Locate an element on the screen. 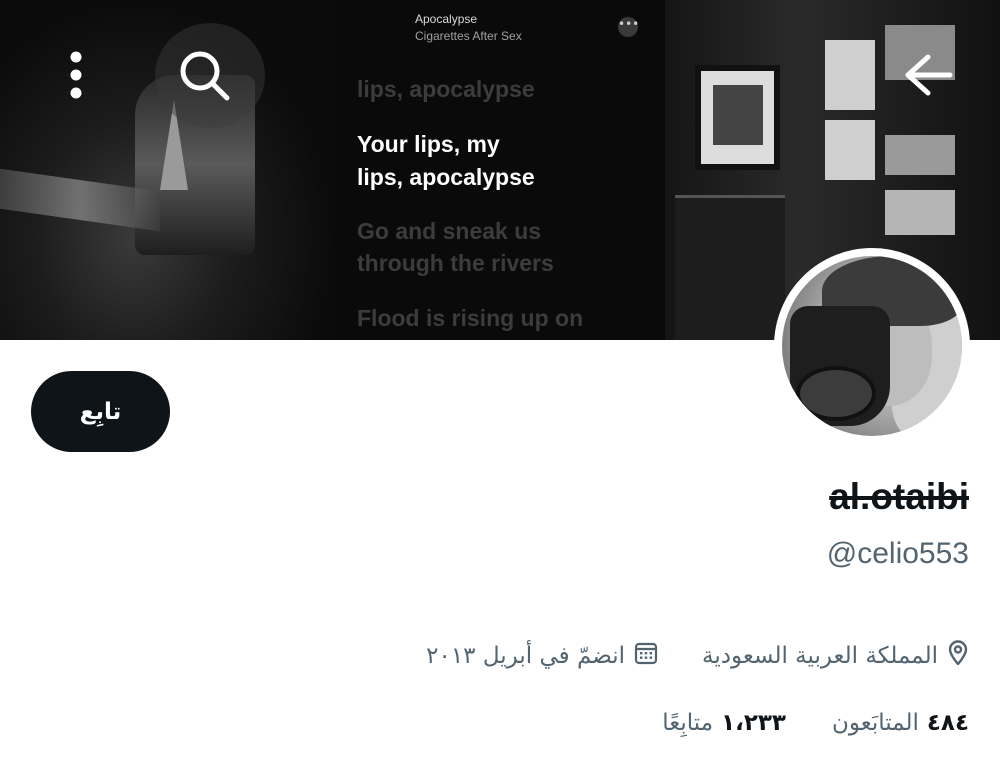 The width and height of the screenshot is (1000, 782). location-item: المملكة العربية السعودية is located at coordinates (835, 656).